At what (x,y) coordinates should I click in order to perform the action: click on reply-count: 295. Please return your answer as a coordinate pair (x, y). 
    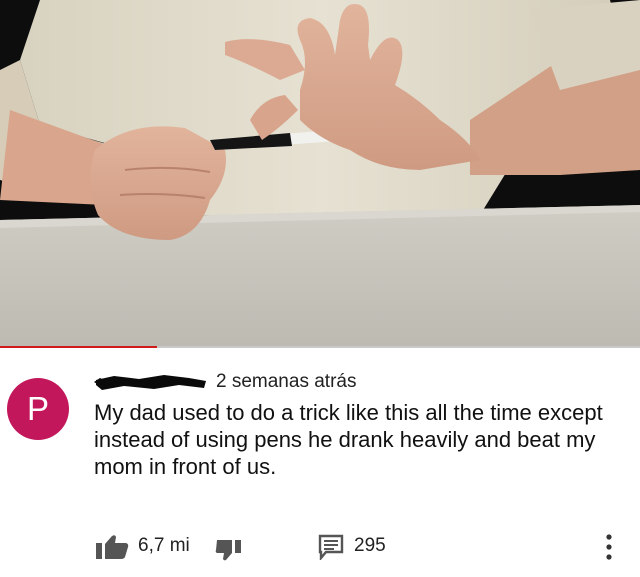
    Looking at the image, I should click on (370, 546).